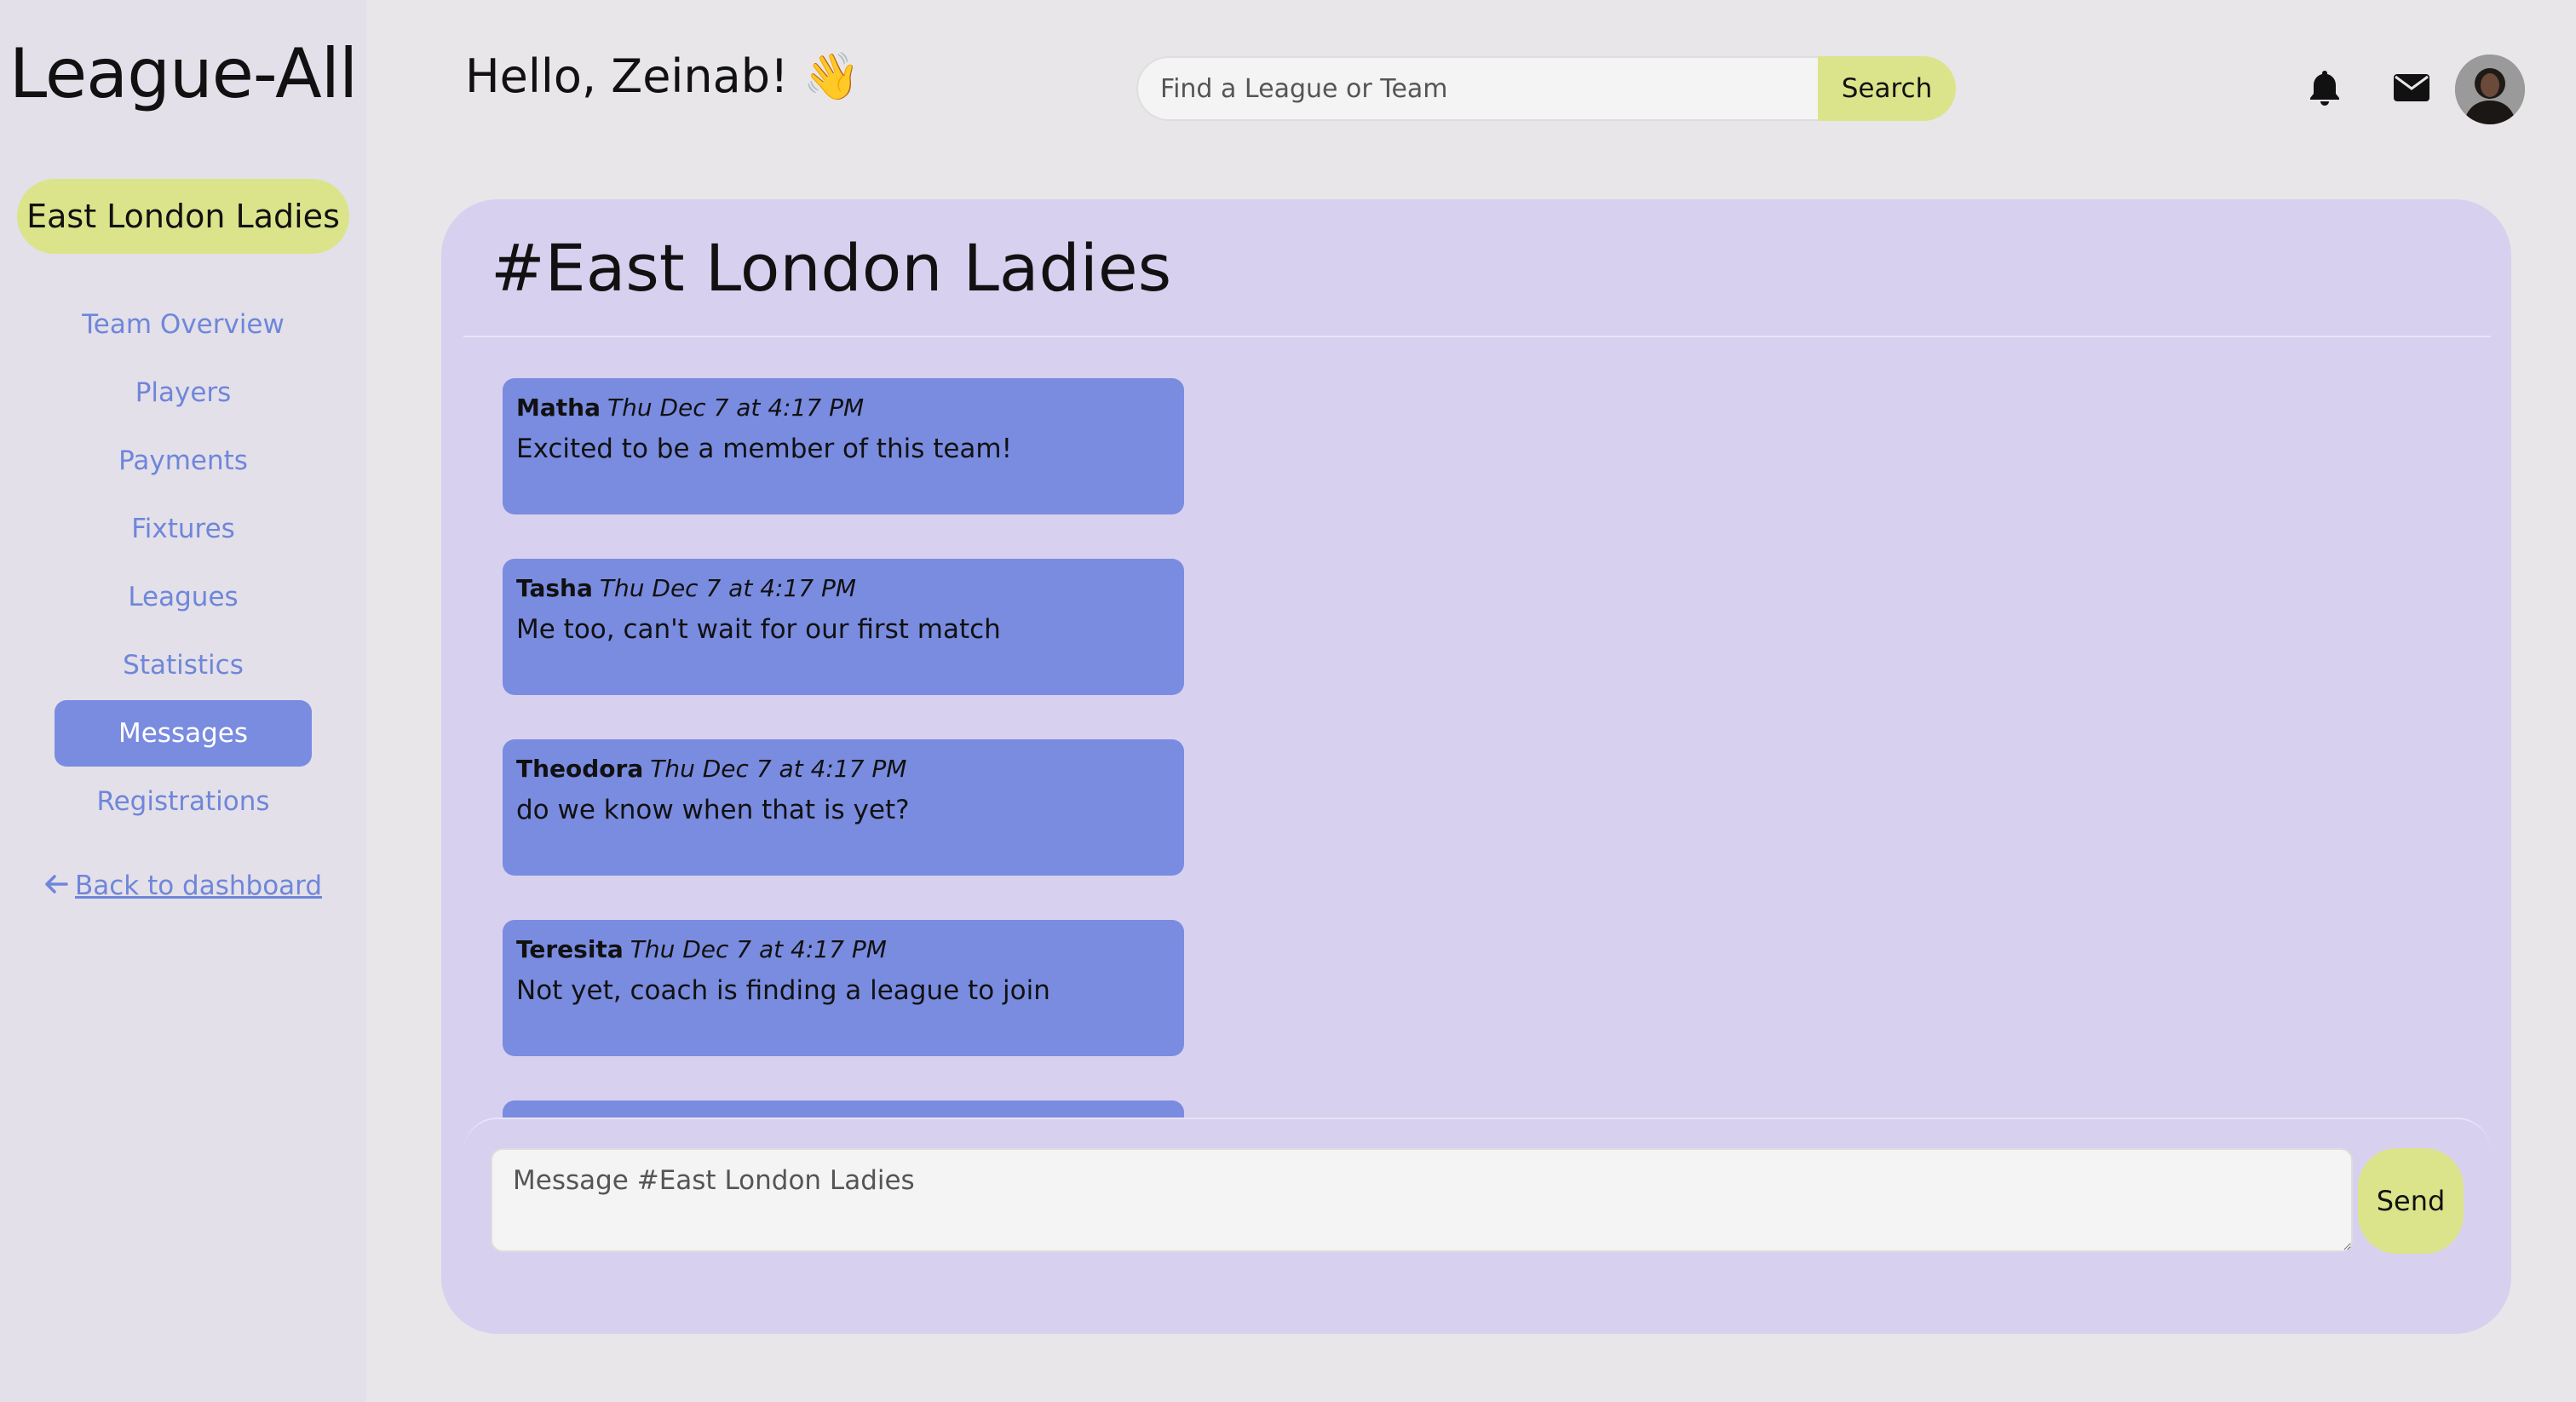 The height and width of the screenshot is (1402, 2576). Describe the element at coordinates (2411, 1201) in the screenshot. I see `send-button: Send` at that location.